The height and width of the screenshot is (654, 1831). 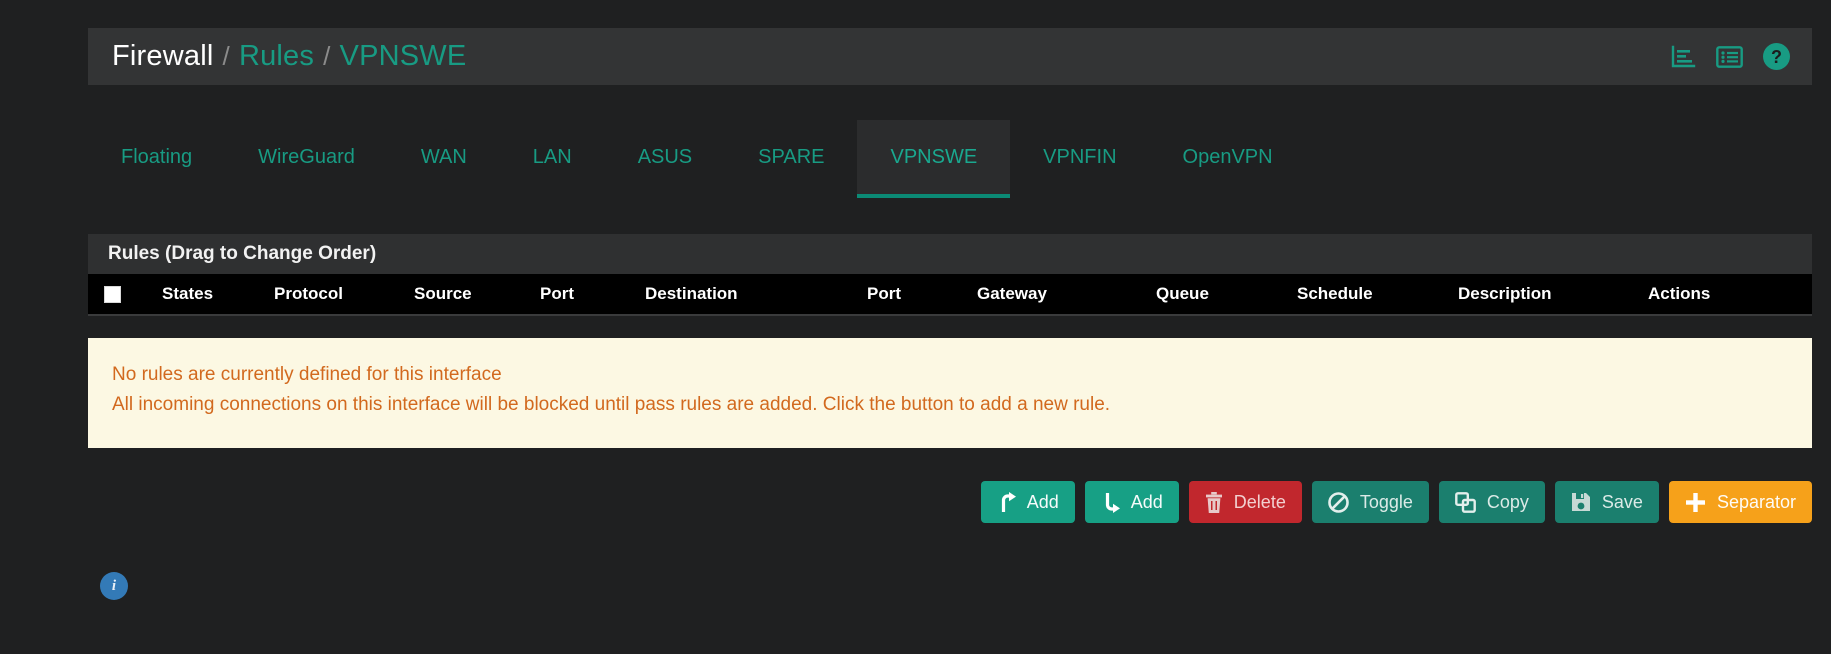 I want to click on delete-label: Delete, so click(x=1259, y=501).